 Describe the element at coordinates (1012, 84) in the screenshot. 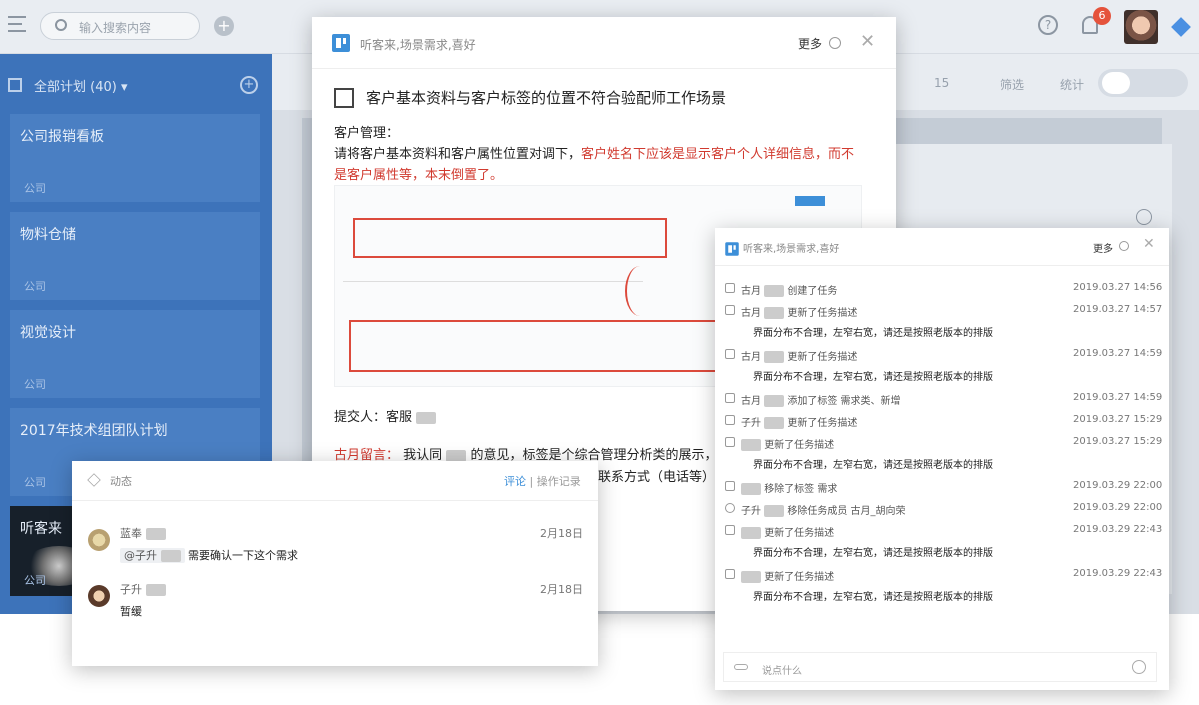

I see `filter-button: 筛选` at that location.